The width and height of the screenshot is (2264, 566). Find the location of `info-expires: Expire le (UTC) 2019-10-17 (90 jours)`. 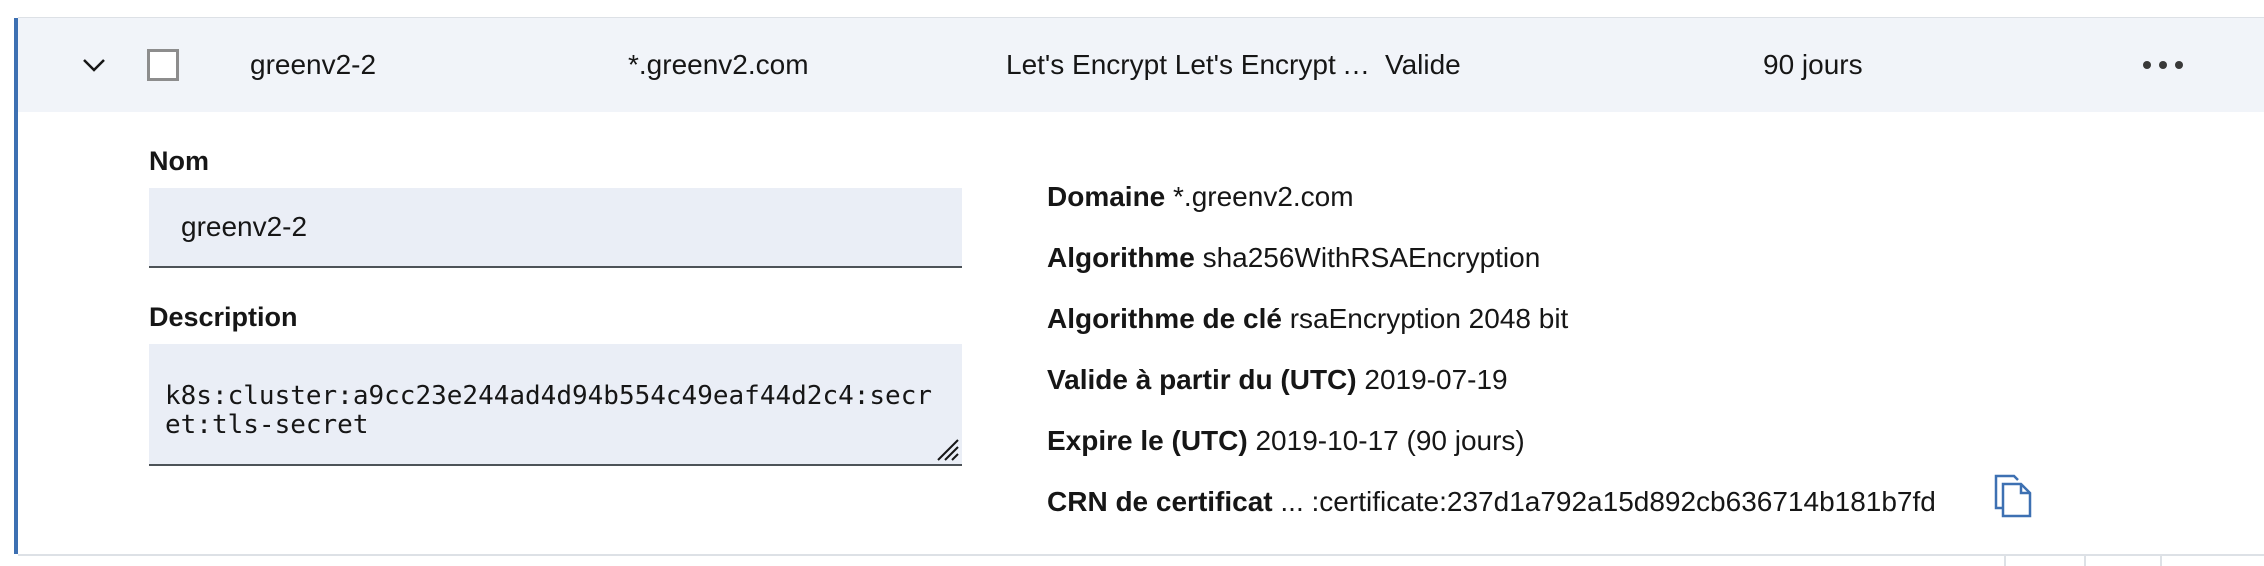

info-expires: Expire le (UTC) 2019-10-17 (90 jours) is located at coordinates (1286, 441).